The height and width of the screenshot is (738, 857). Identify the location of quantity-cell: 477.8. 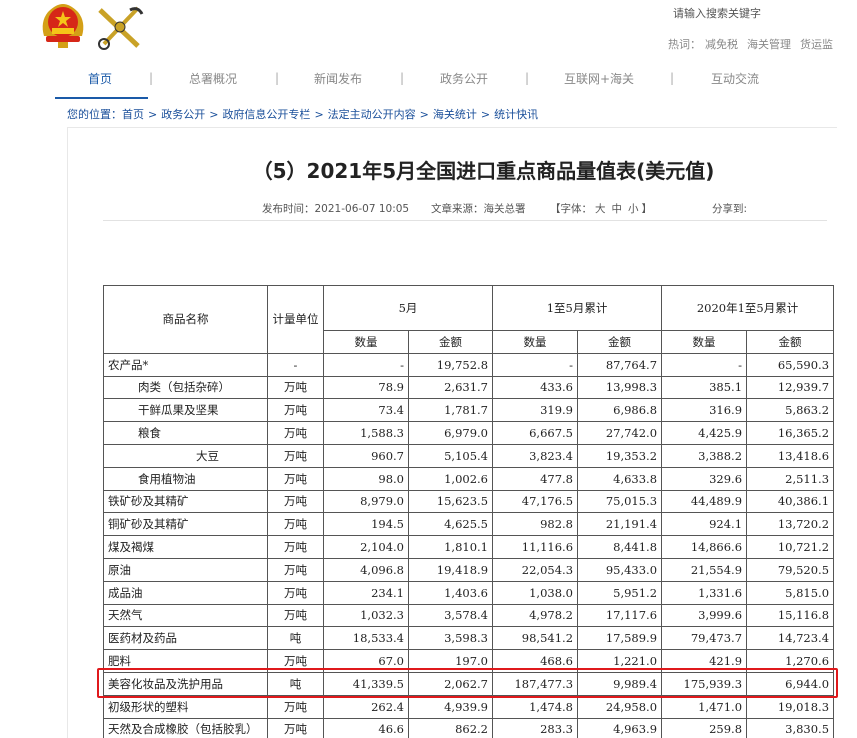
(535, 478).